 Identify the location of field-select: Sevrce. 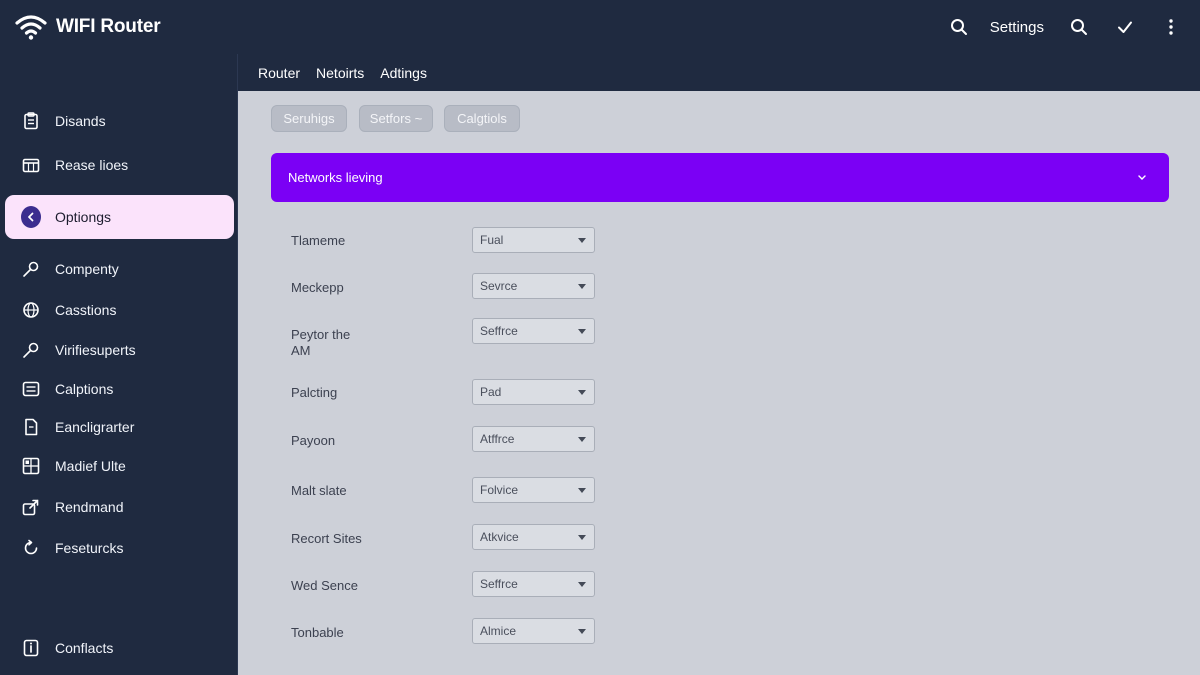
(533, 286).